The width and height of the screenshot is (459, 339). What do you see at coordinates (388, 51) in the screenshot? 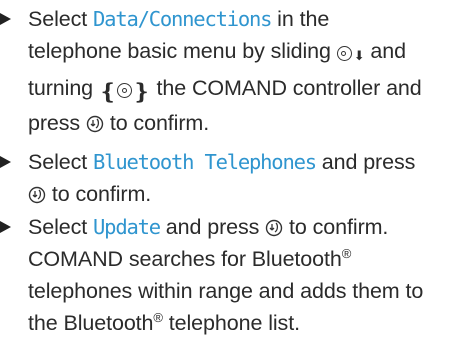
I see `step-text-part: and` at bounding box center [388, 51].